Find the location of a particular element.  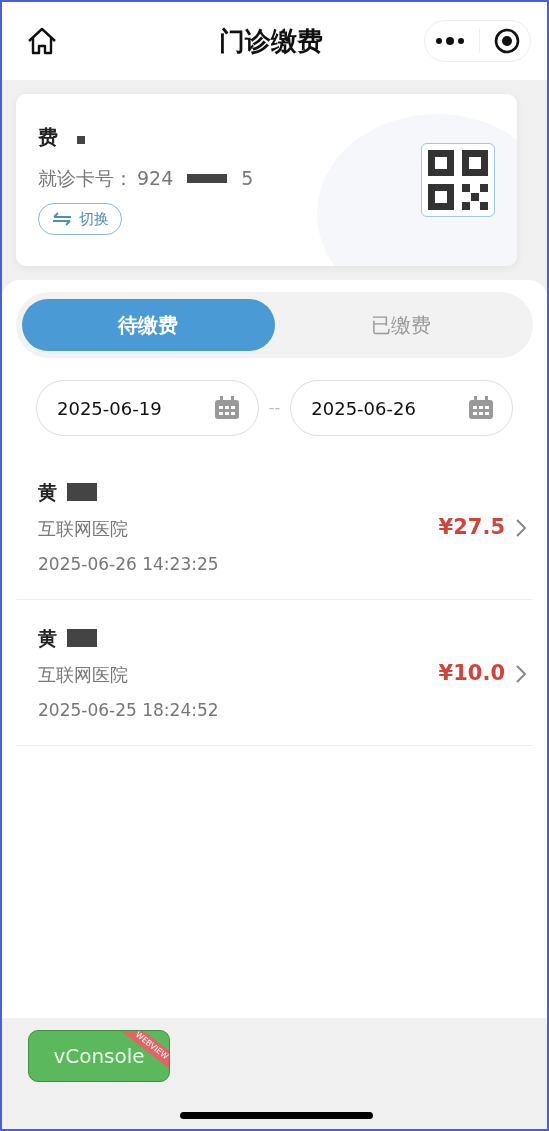

more-icon is located at coordinates (450, 41).